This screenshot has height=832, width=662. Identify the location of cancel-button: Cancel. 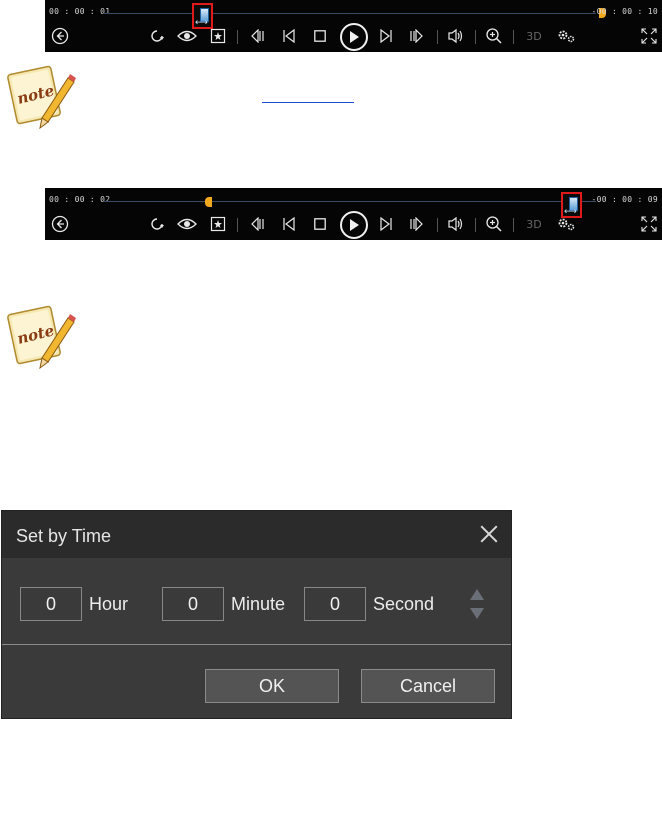
(428, 686).